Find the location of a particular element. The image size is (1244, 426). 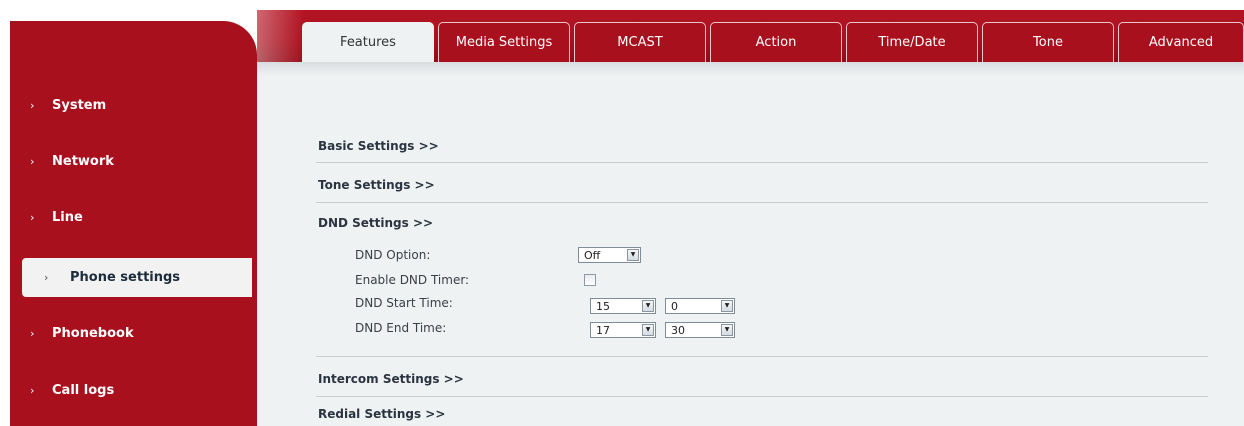

dnd-end-time-label: DND End Time: is located at coordinates (401, 328).